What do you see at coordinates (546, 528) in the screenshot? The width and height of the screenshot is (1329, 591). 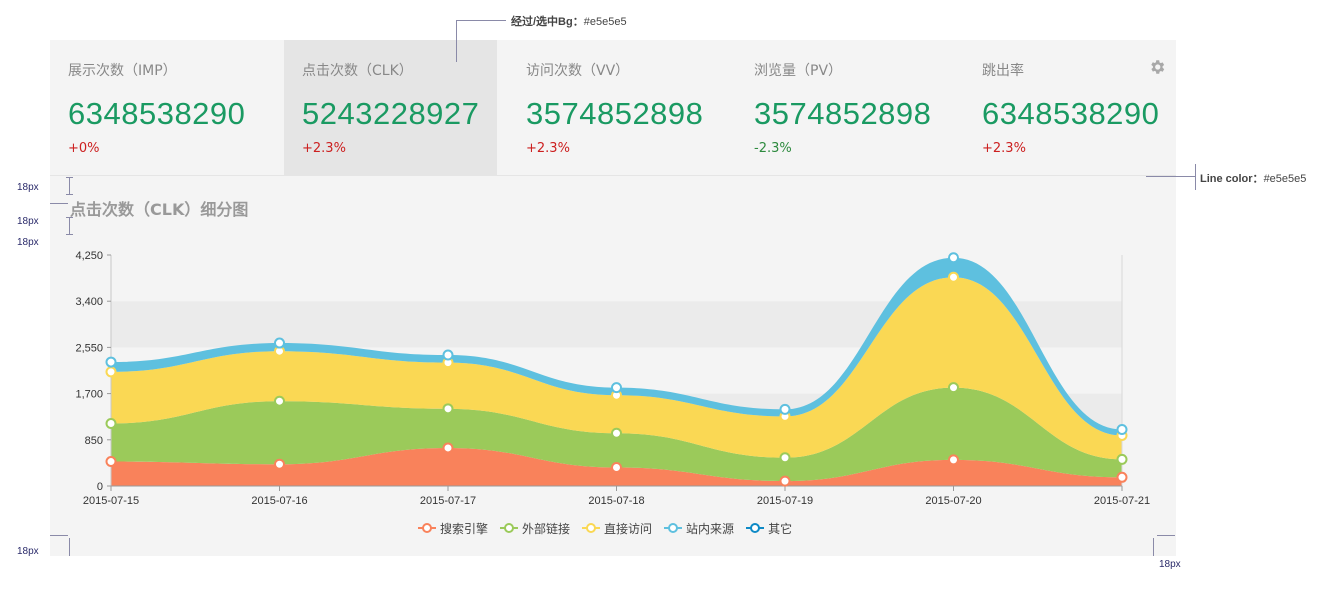 I see `legend-label: 外部链接` at bounding box center [546, 528].